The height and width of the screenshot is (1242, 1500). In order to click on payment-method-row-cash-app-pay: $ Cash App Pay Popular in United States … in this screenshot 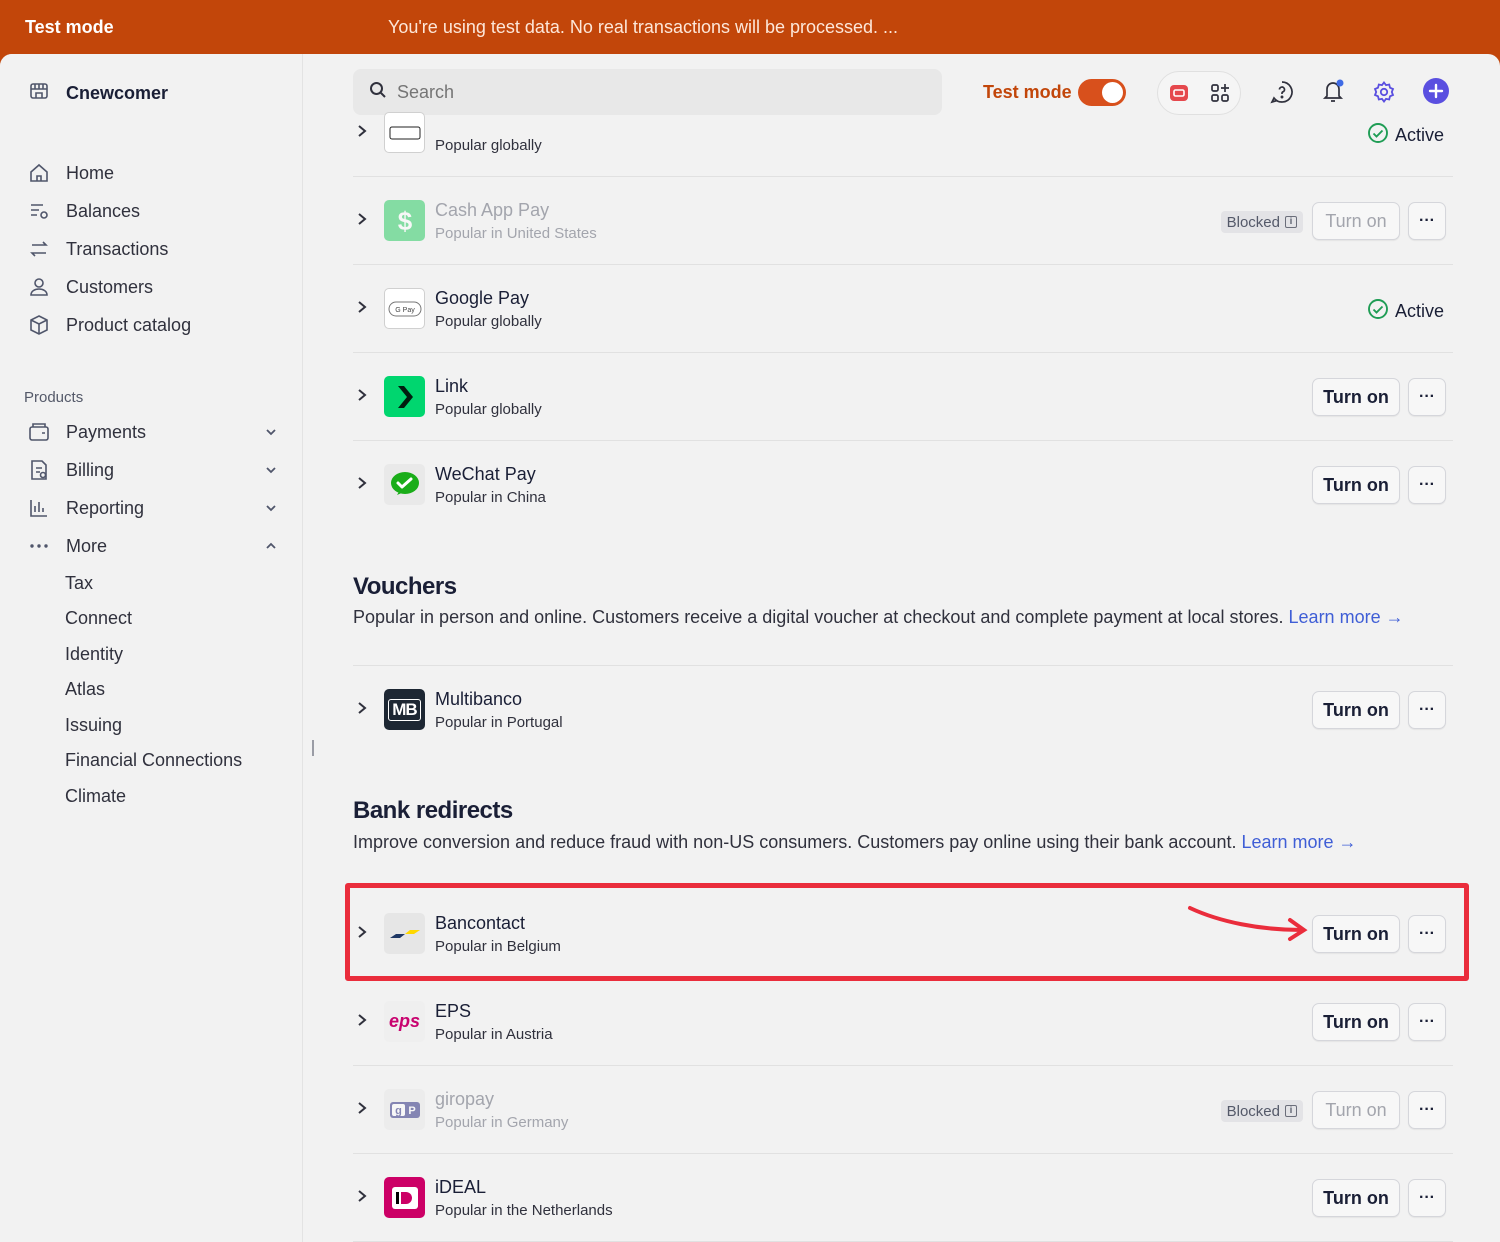, I will do `click(903, 221)`.